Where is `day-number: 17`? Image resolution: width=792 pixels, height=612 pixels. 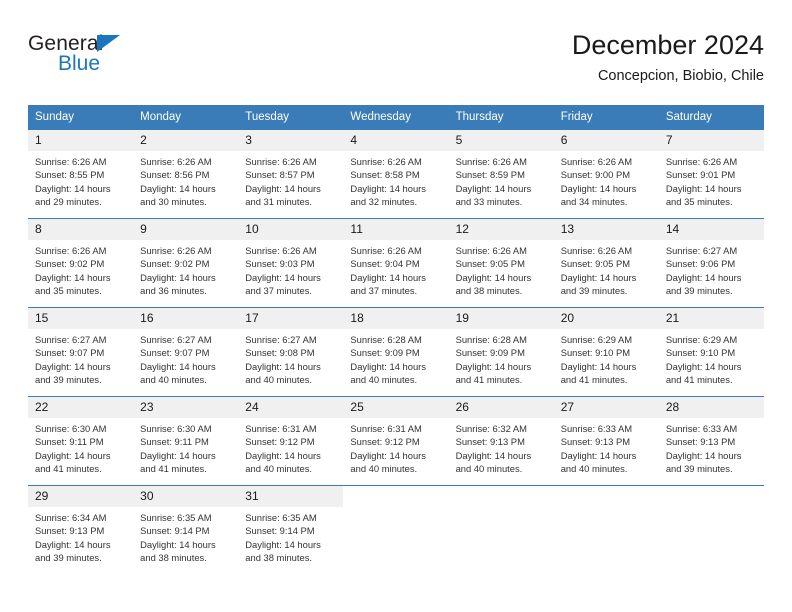
day-number: 17 is located at coordinates (291, 318).